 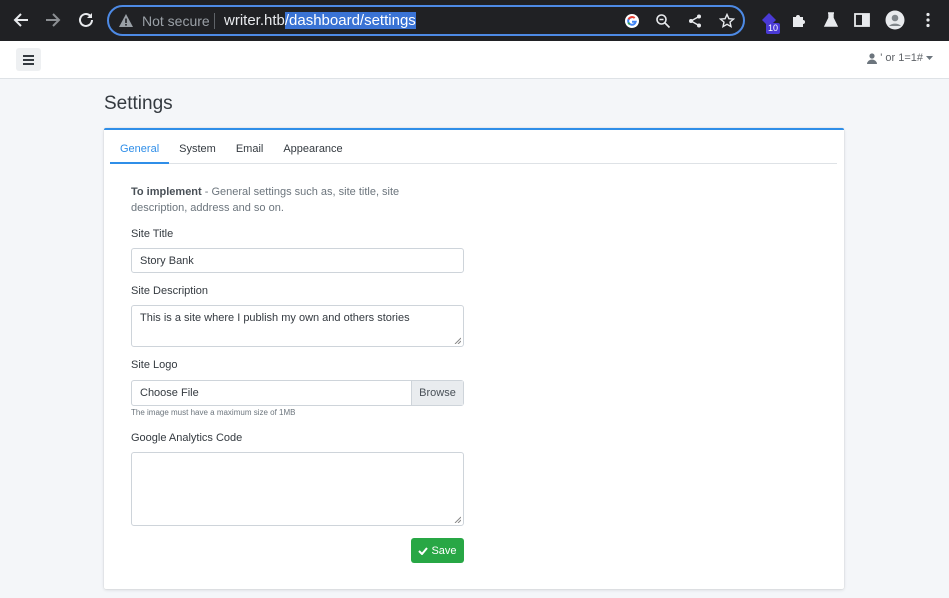 What do you see at coordinates (350, 20) in the screenshot?
I see `url-path: /dashboard/settings` at bounding box center [350, 20].